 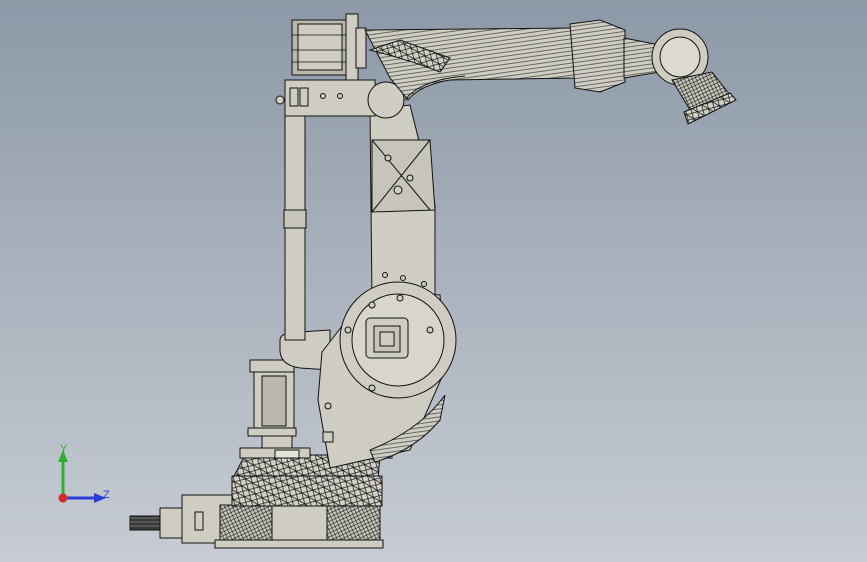 I want to click on y-axis-label: Y, so click(x=64, y=449).